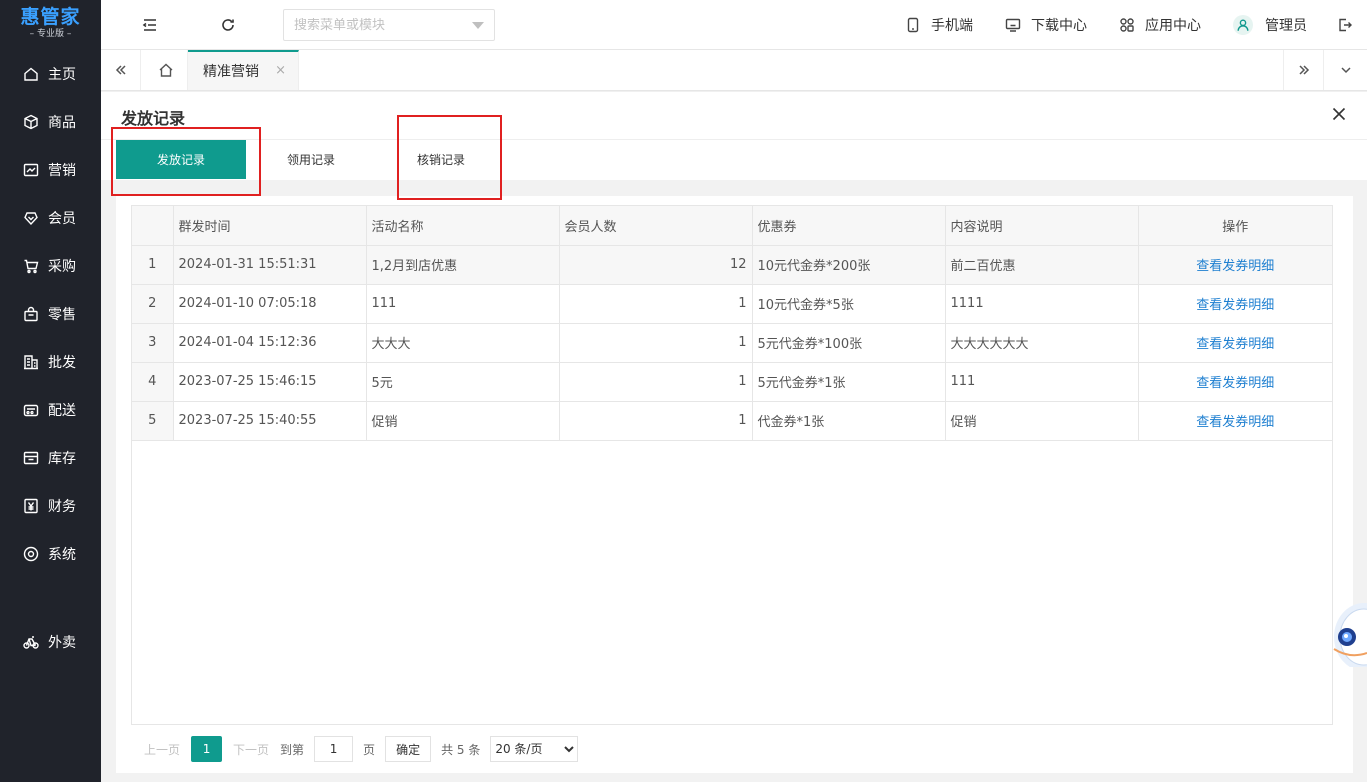 The image size is (1367, 782). I want to click on top-bar: 手机端 下载中心 应用中心 管理员, so click(734, 25).